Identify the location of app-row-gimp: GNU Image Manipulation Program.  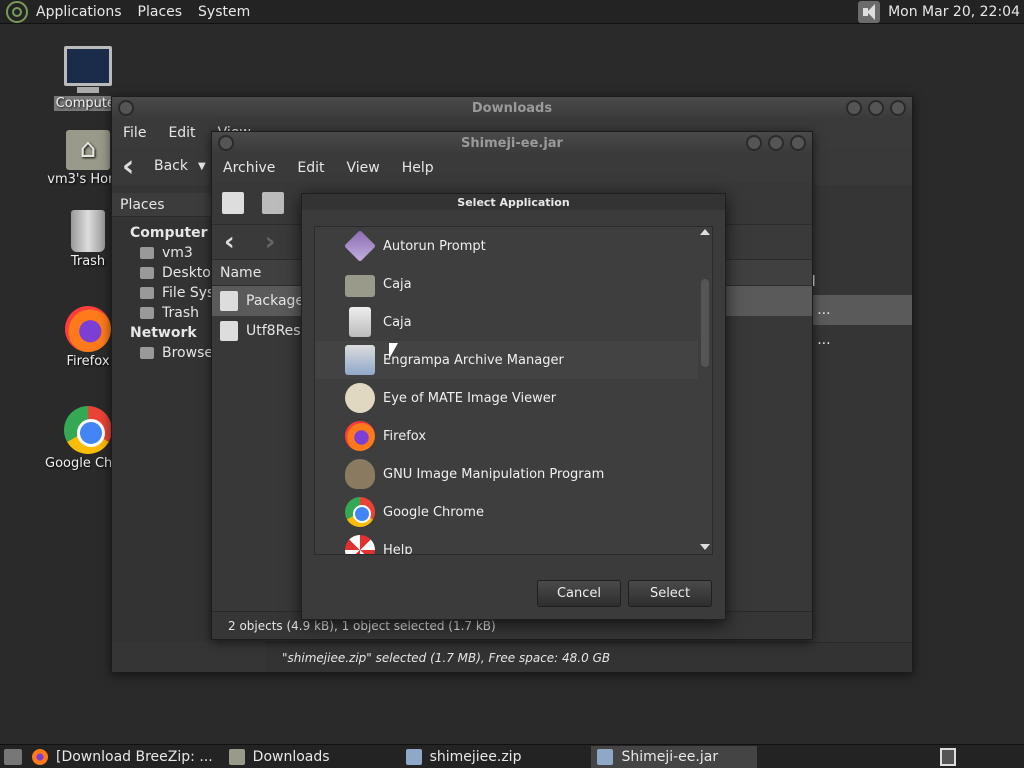
(513, 474).